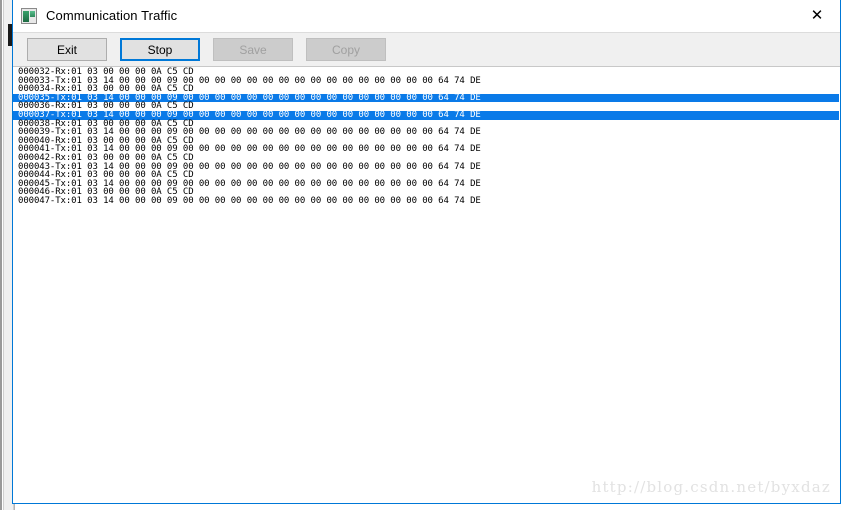 The image size is (843, 510). I want to click on close-icon: ✕, so click(817, 15).